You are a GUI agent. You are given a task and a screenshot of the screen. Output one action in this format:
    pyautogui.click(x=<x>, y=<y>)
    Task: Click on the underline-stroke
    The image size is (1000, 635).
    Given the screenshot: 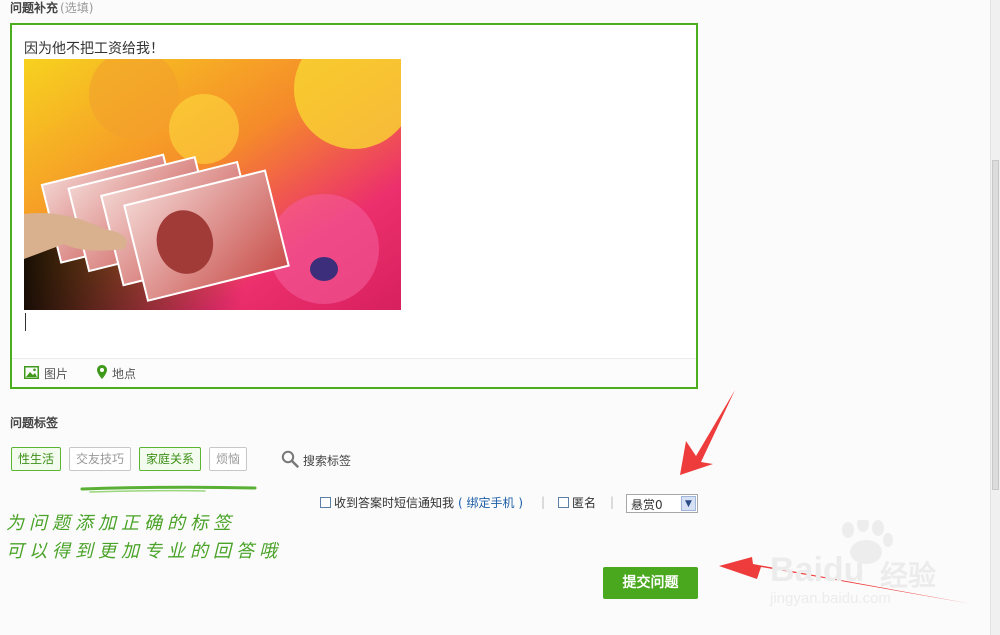 What is the action you would take?
    pyautogui.click(x=168, y=488)
    